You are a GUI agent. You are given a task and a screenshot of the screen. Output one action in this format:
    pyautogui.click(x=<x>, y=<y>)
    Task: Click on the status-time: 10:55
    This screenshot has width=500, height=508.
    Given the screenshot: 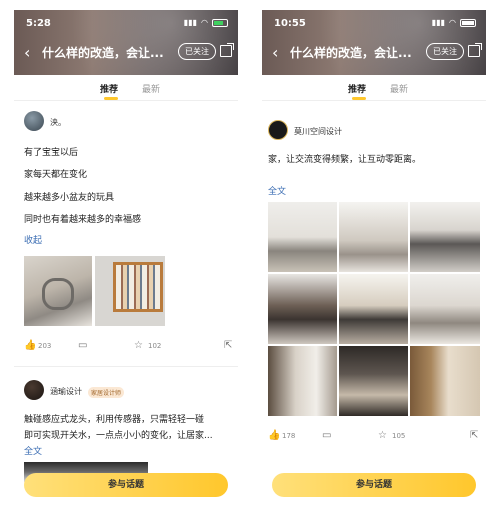 What is the action you would take?
    pyautogui.click(x=290, y=23)
    